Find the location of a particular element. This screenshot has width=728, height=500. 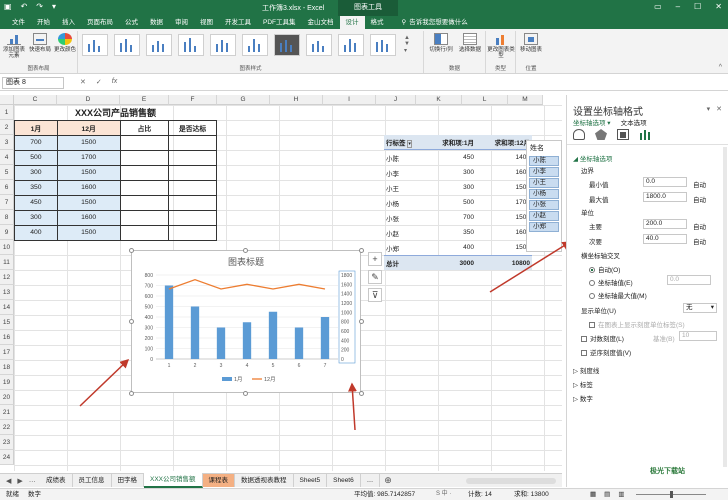

sheet-tab: 成绩表 is located at coordinates (56, 480).